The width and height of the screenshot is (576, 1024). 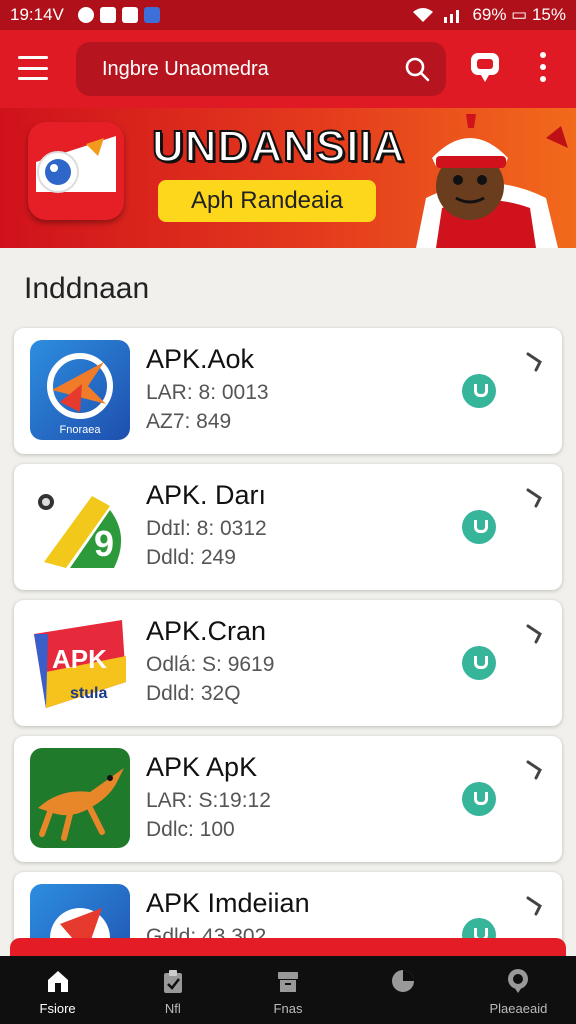 I want to click on nav-label: Fnas, so click(x=288, y=1008).